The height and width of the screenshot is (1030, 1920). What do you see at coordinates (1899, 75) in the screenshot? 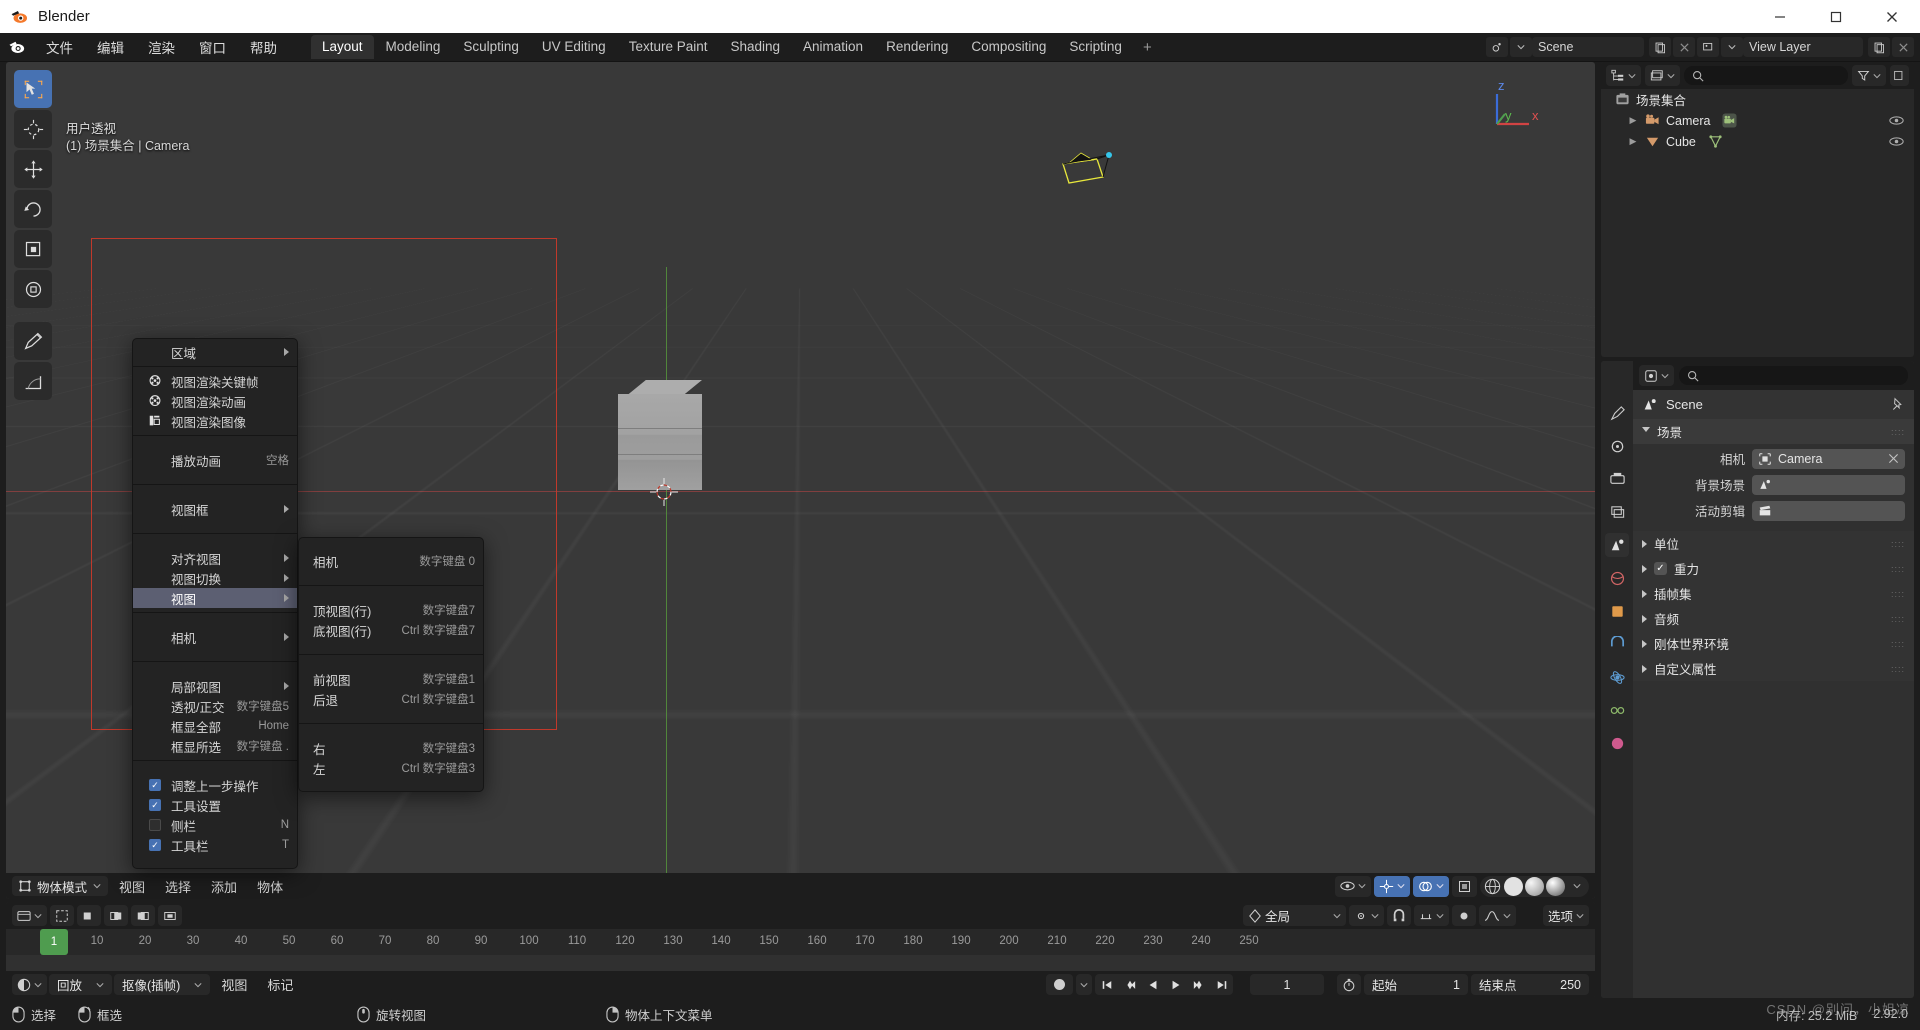
I see `outliner-new-collection-button` at bounding box center [1899, 75].